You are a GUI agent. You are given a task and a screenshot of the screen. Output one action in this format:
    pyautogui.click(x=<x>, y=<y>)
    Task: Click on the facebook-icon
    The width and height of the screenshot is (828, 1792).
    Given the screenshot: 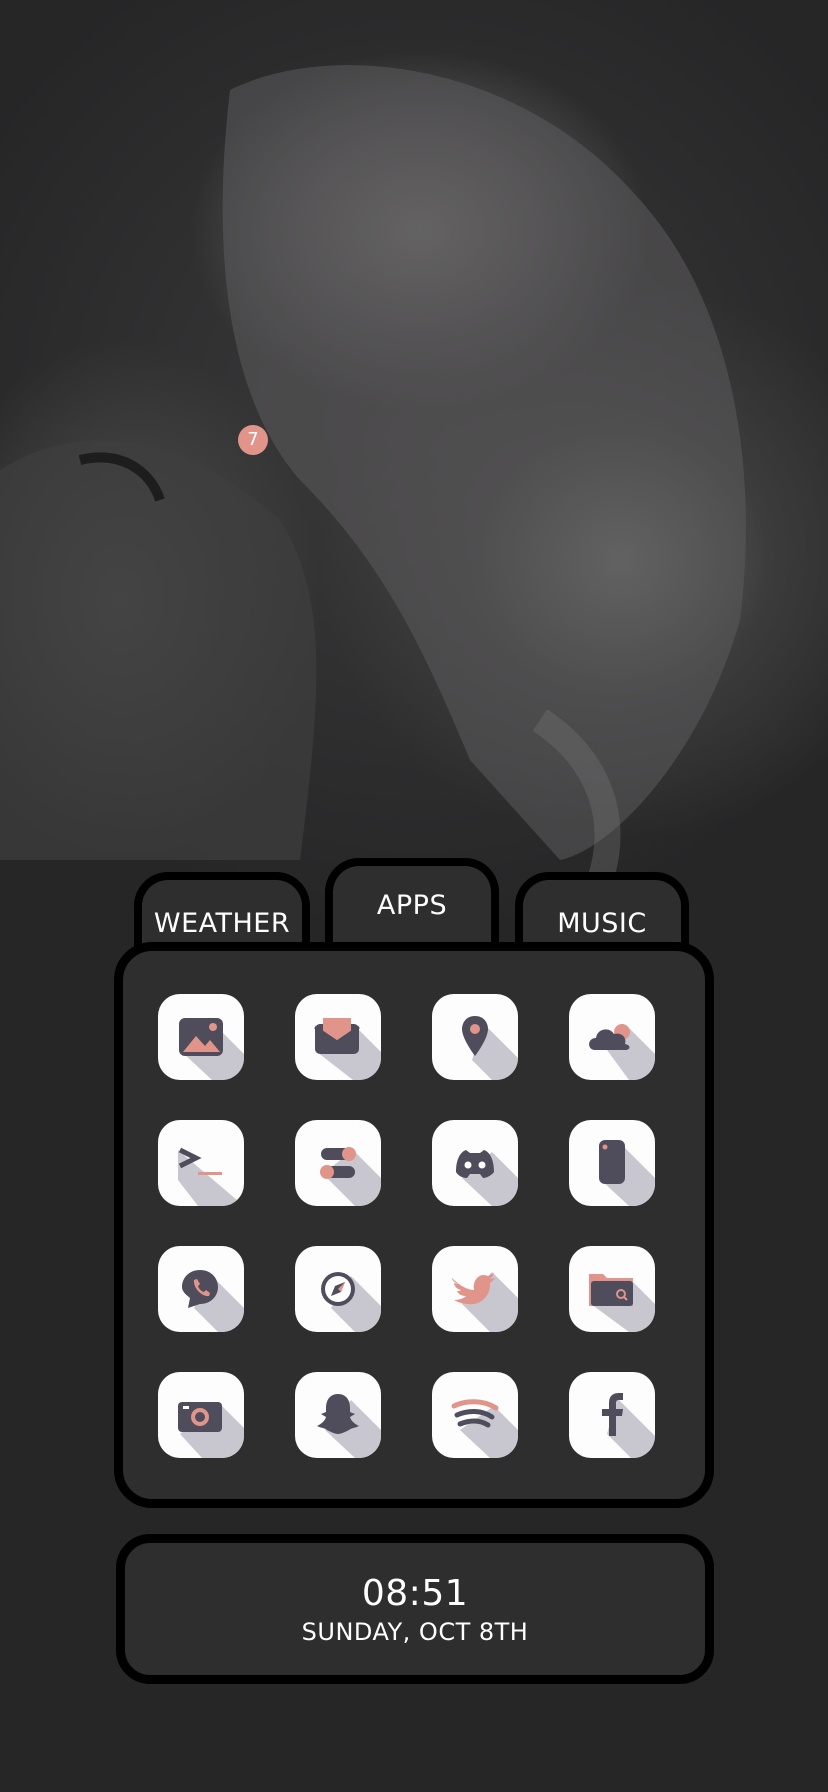 What is the action you would take?
    pyautogui.click(x=628, y=1425)
    